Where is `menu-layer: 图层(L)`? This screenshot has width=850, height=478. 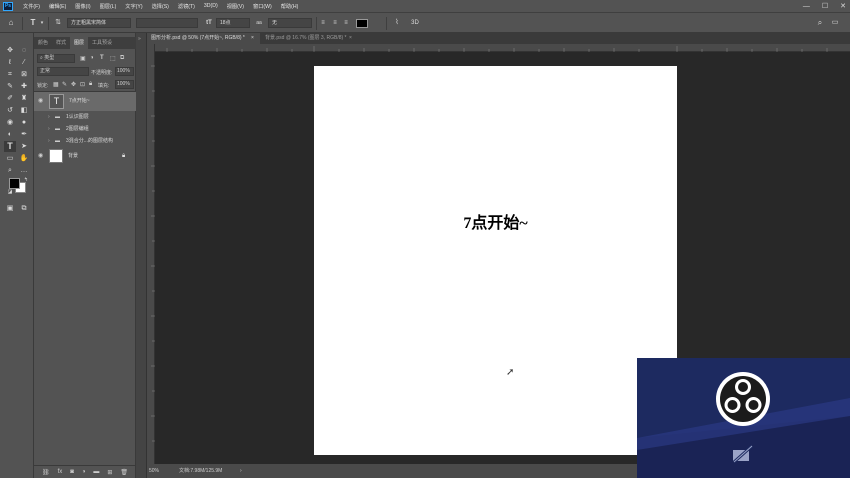
menu-layer: 图层(L) is located at coordinates (108, 6).